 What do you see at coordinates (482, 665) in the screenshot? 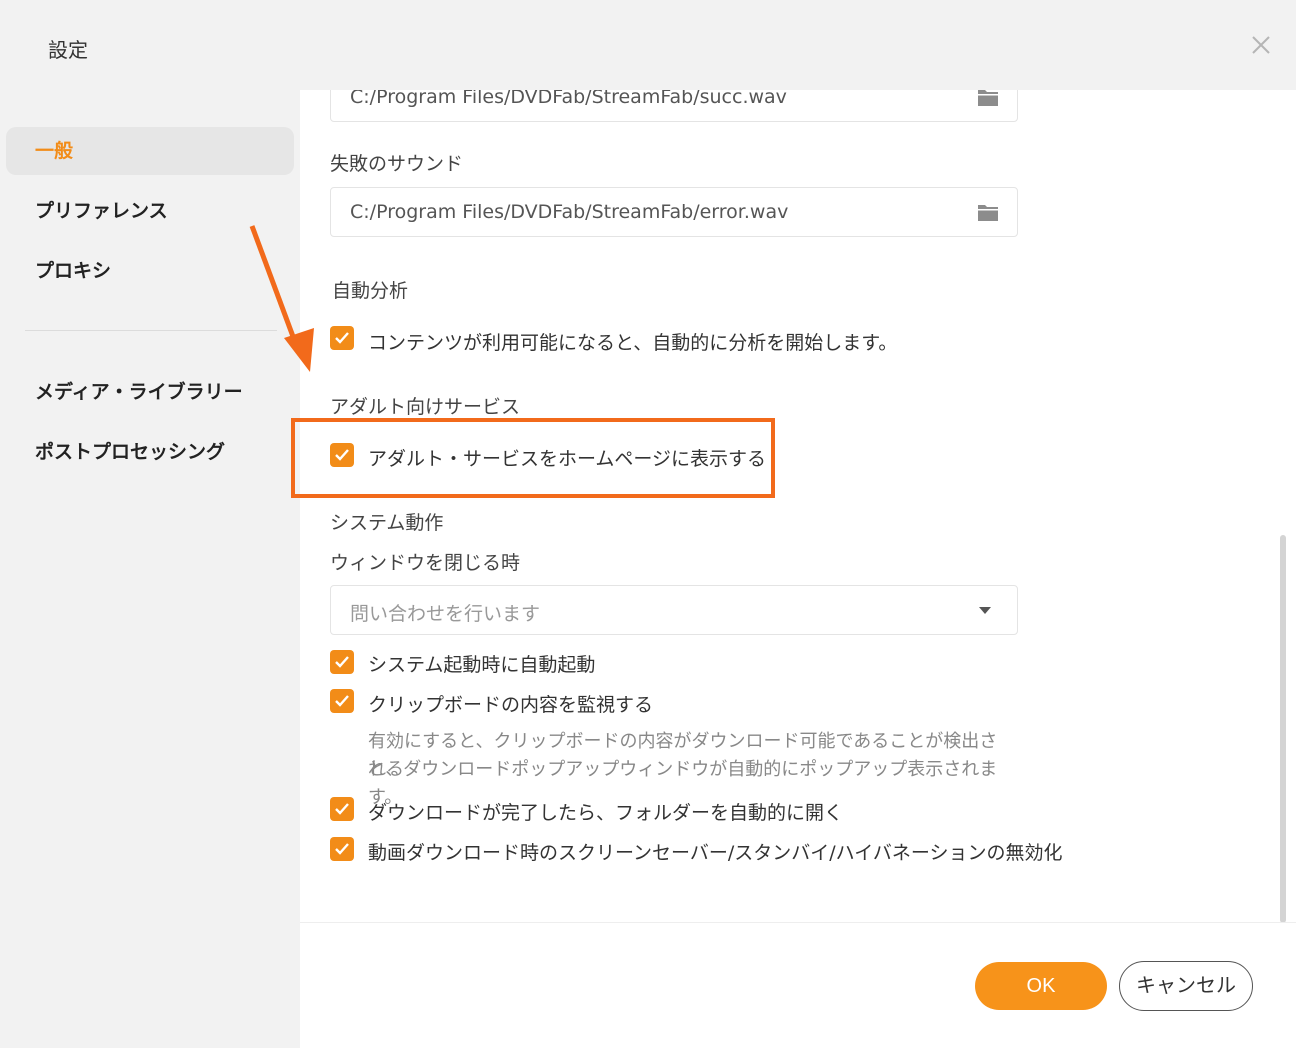
I see `autostart-option-label: システム起動時に自動起動` at bounding box center [482, 665].